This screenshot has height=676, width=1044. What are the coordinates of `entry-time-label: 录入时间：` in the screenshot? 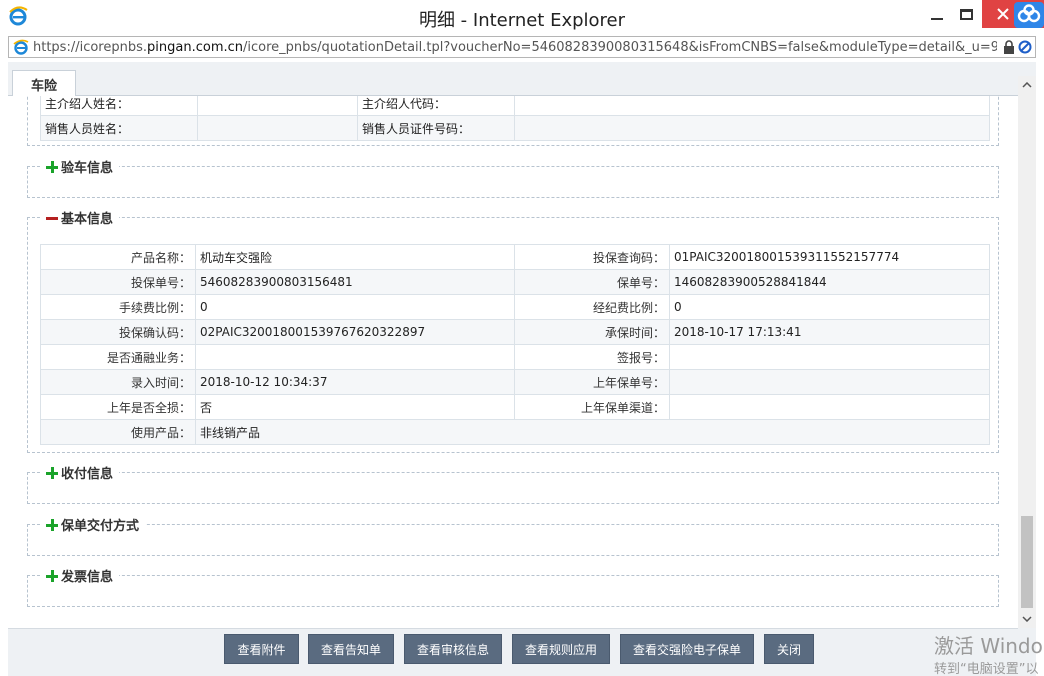 It's located at (118, 382).